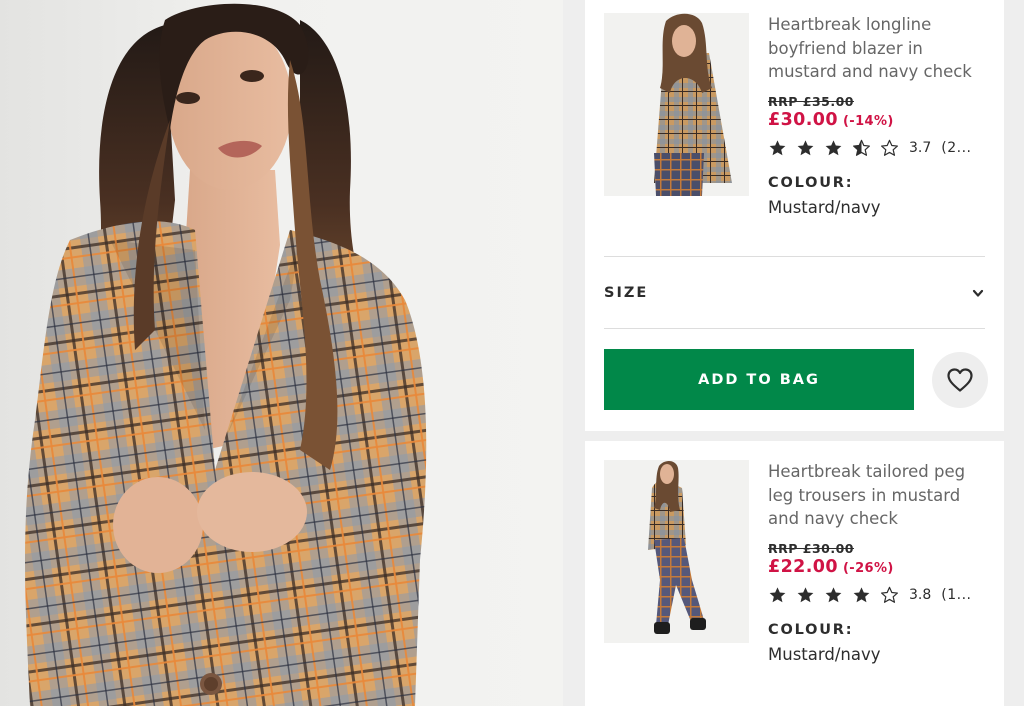  Describe the element at coordinates (833, 518) in the screenshot. I see `product-title-line: and navy check` at that location.